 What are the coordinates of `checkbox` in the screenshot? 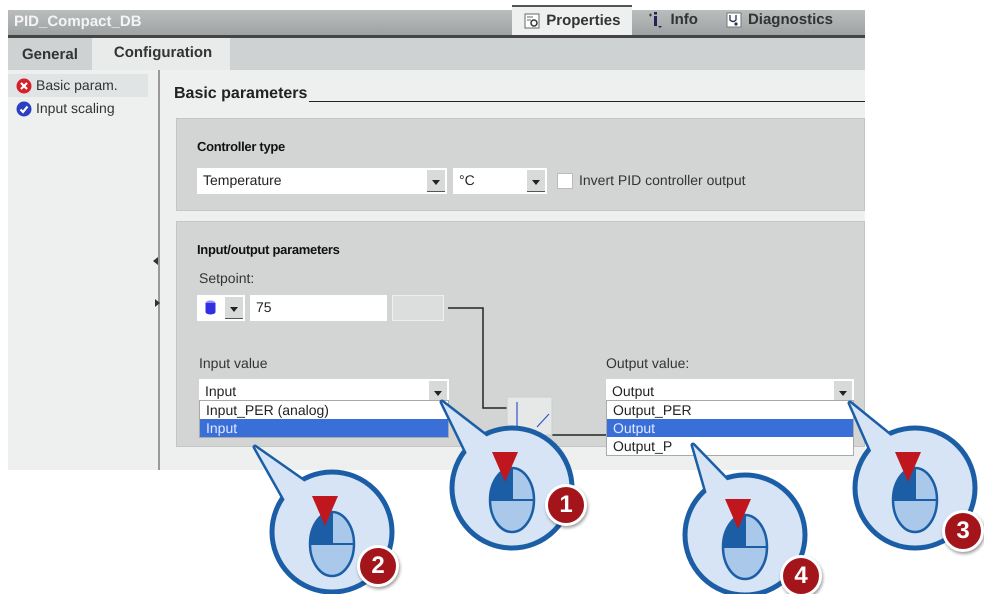 It's located at (565, 180).